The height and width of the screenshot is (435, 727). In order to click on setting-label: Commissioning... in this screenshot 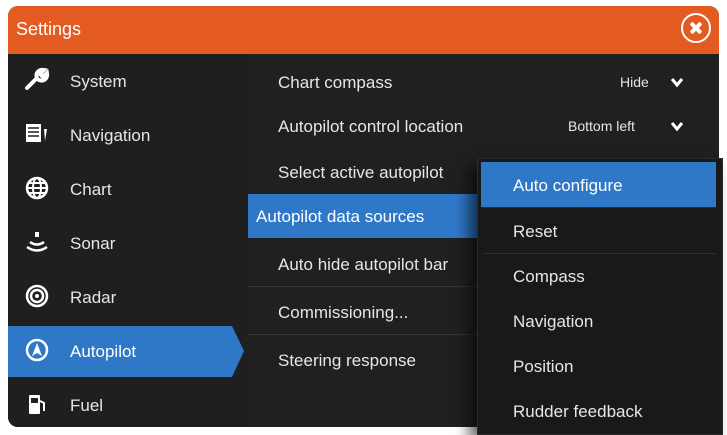, I will do `click(343, 312)`.